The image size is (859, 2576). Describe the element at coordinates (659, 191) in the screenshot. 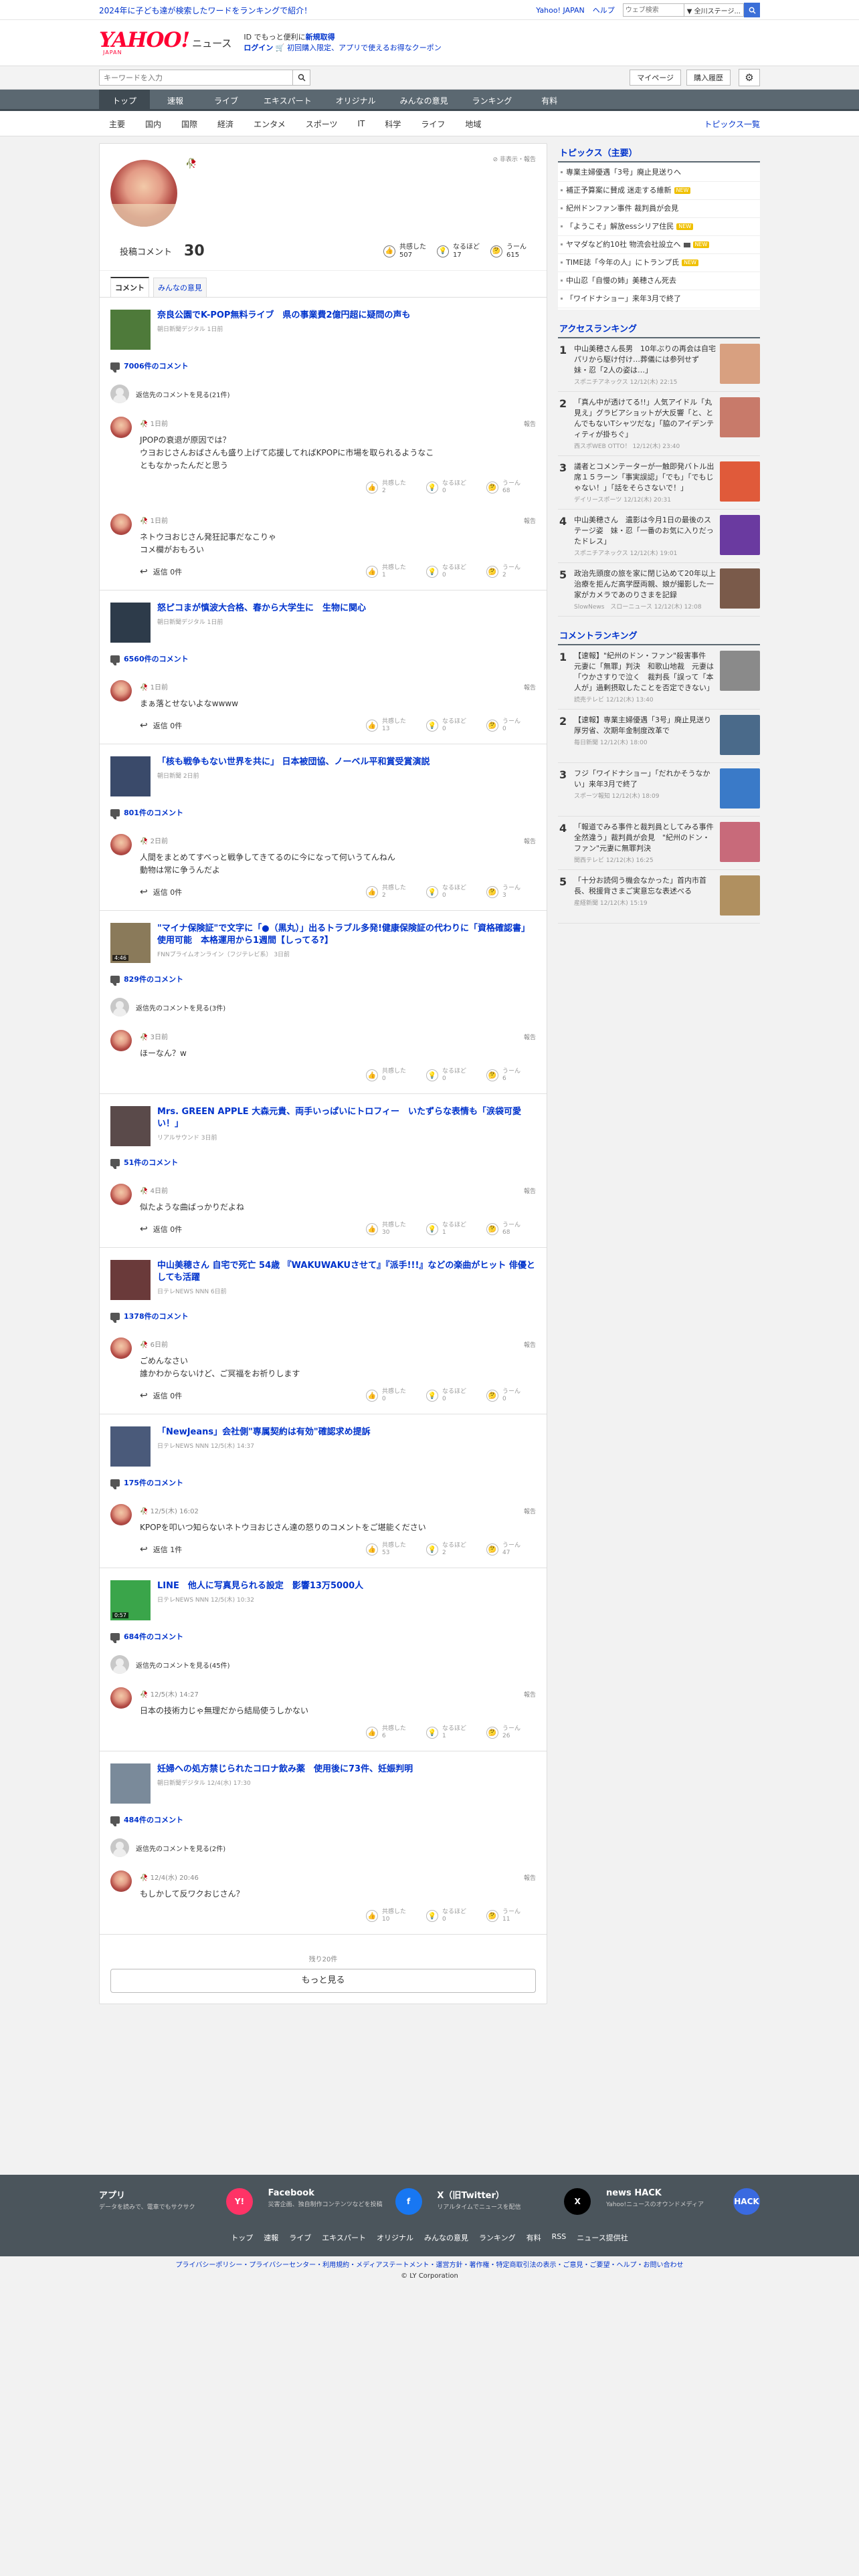

I see `topic-item: 補正予算案に賛成 迷走する維新 NEW` at that location.